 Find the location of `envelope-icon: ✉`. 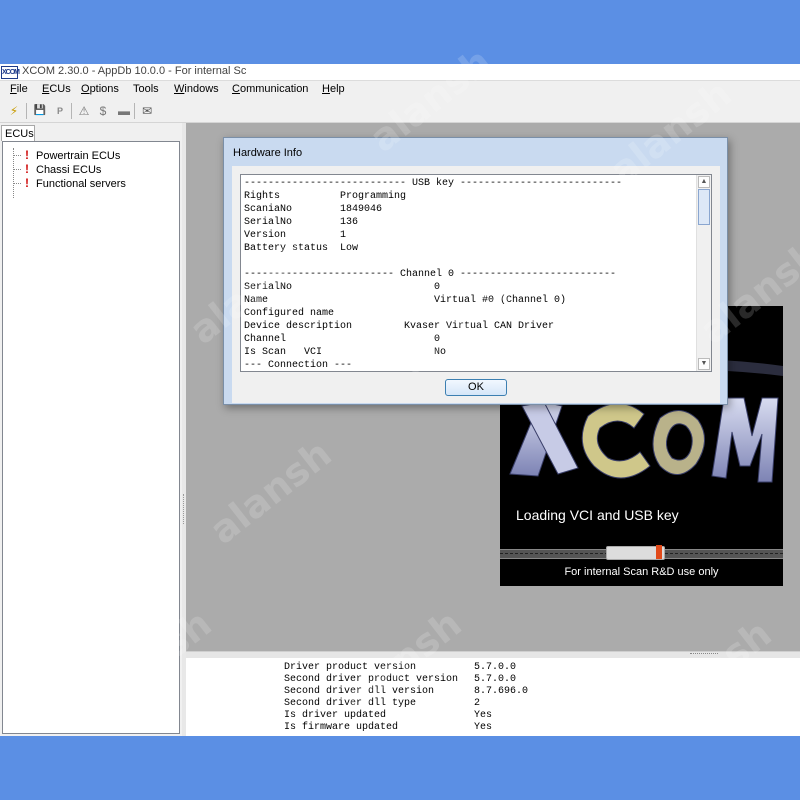

envelope-icon: ✉ is located at coordinates (147, 111).